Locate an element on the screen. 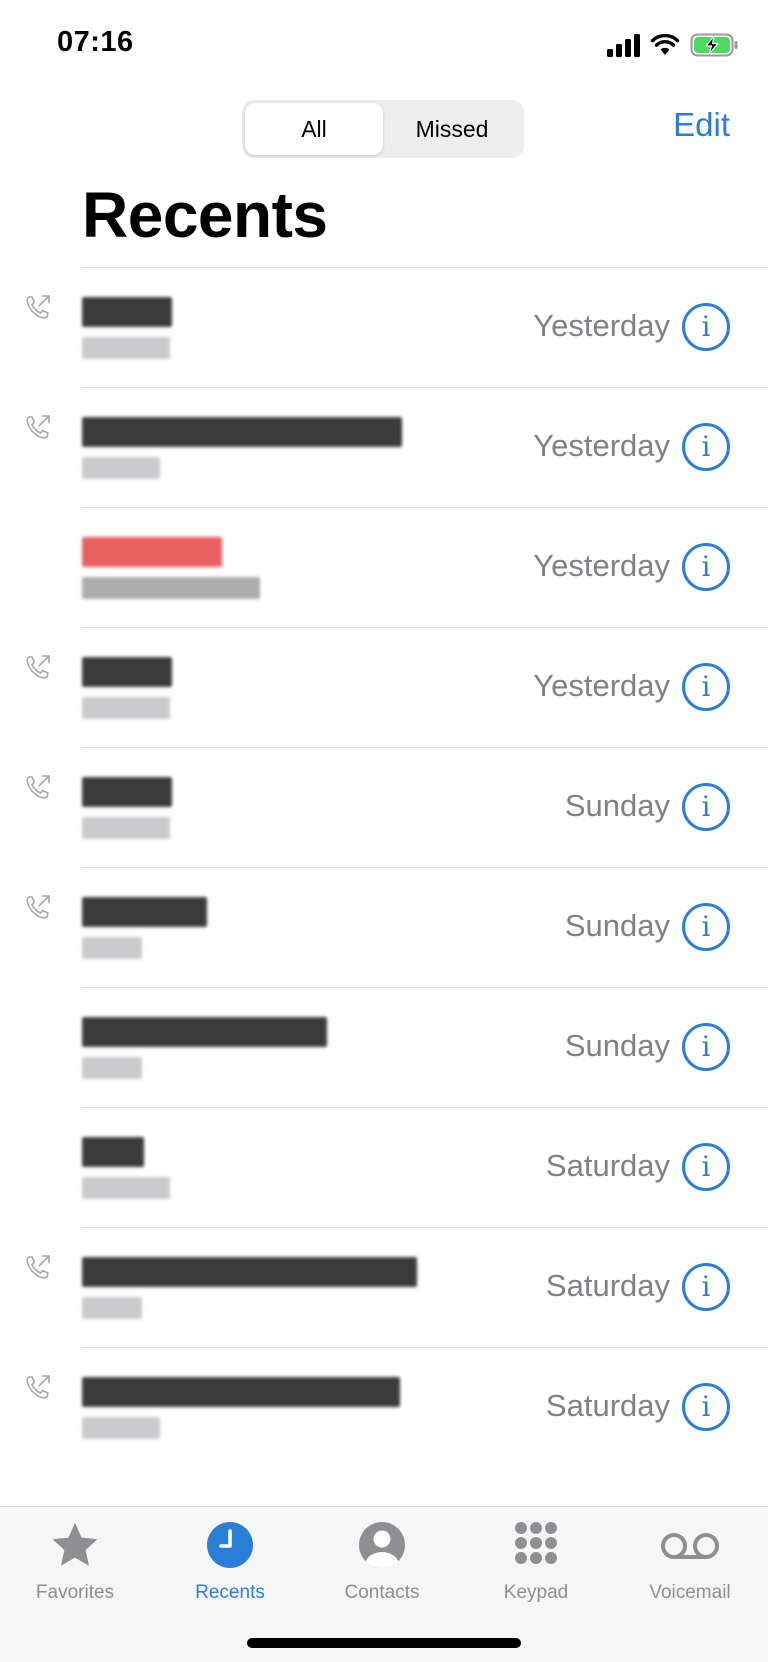 The height and width of the screenshot is (1662, 768). status-bar: 07:16 is located at coordinates (384, 47).